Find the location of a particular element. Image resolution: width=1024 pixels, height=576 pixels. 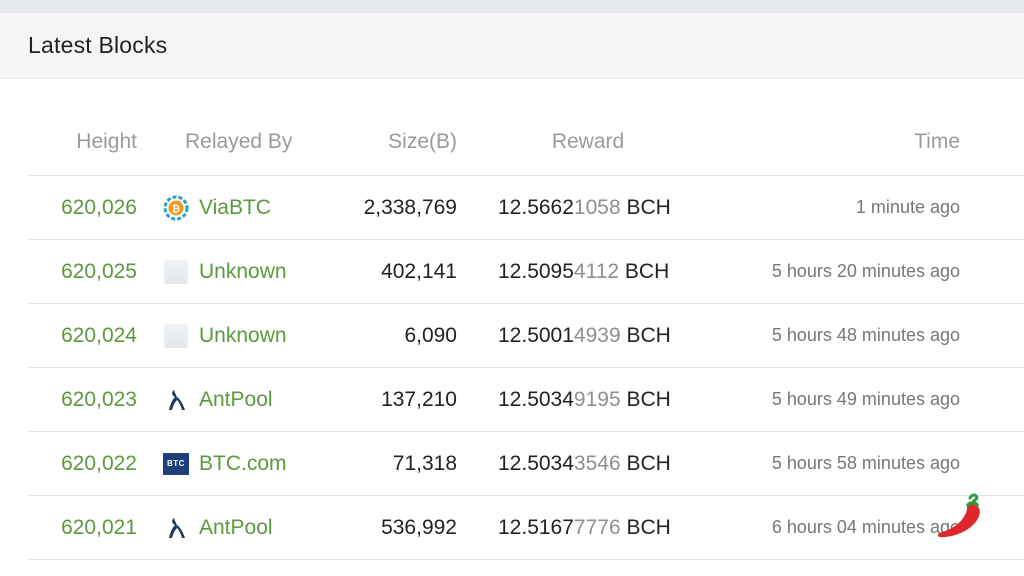

reward-main-digits: 12.5095 is located at coordinates (536, 271).